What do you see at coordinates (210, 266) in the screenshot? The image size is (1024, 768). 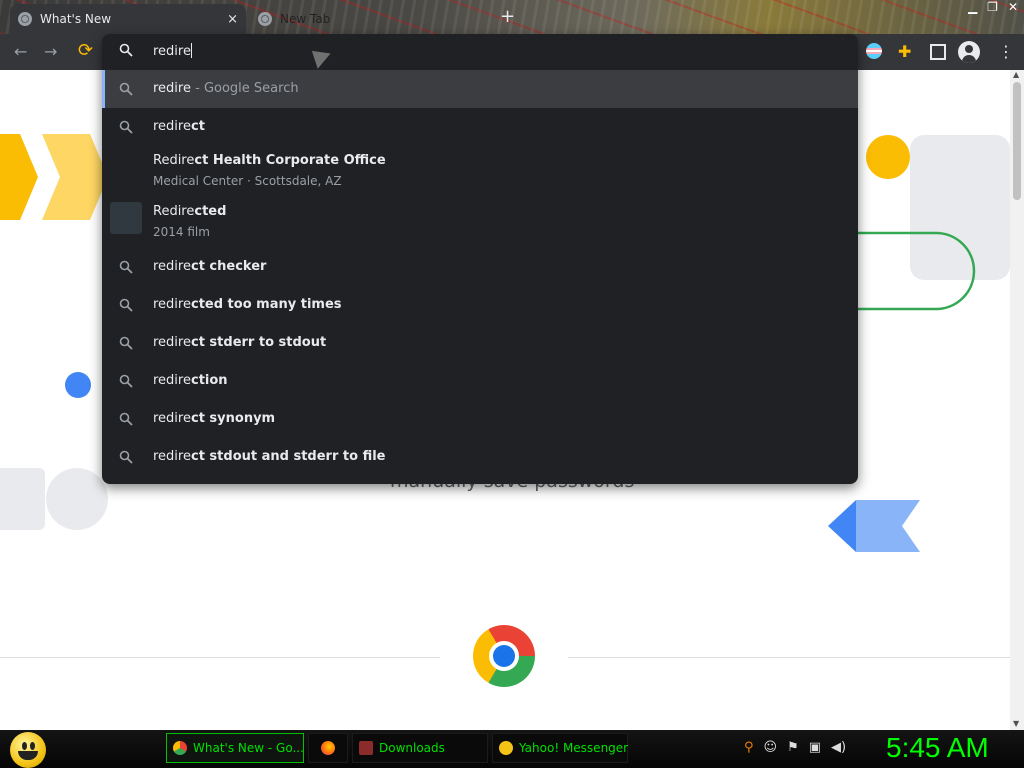 I see `suggestion-text: redirect checker` at bounding box center [210, 266].